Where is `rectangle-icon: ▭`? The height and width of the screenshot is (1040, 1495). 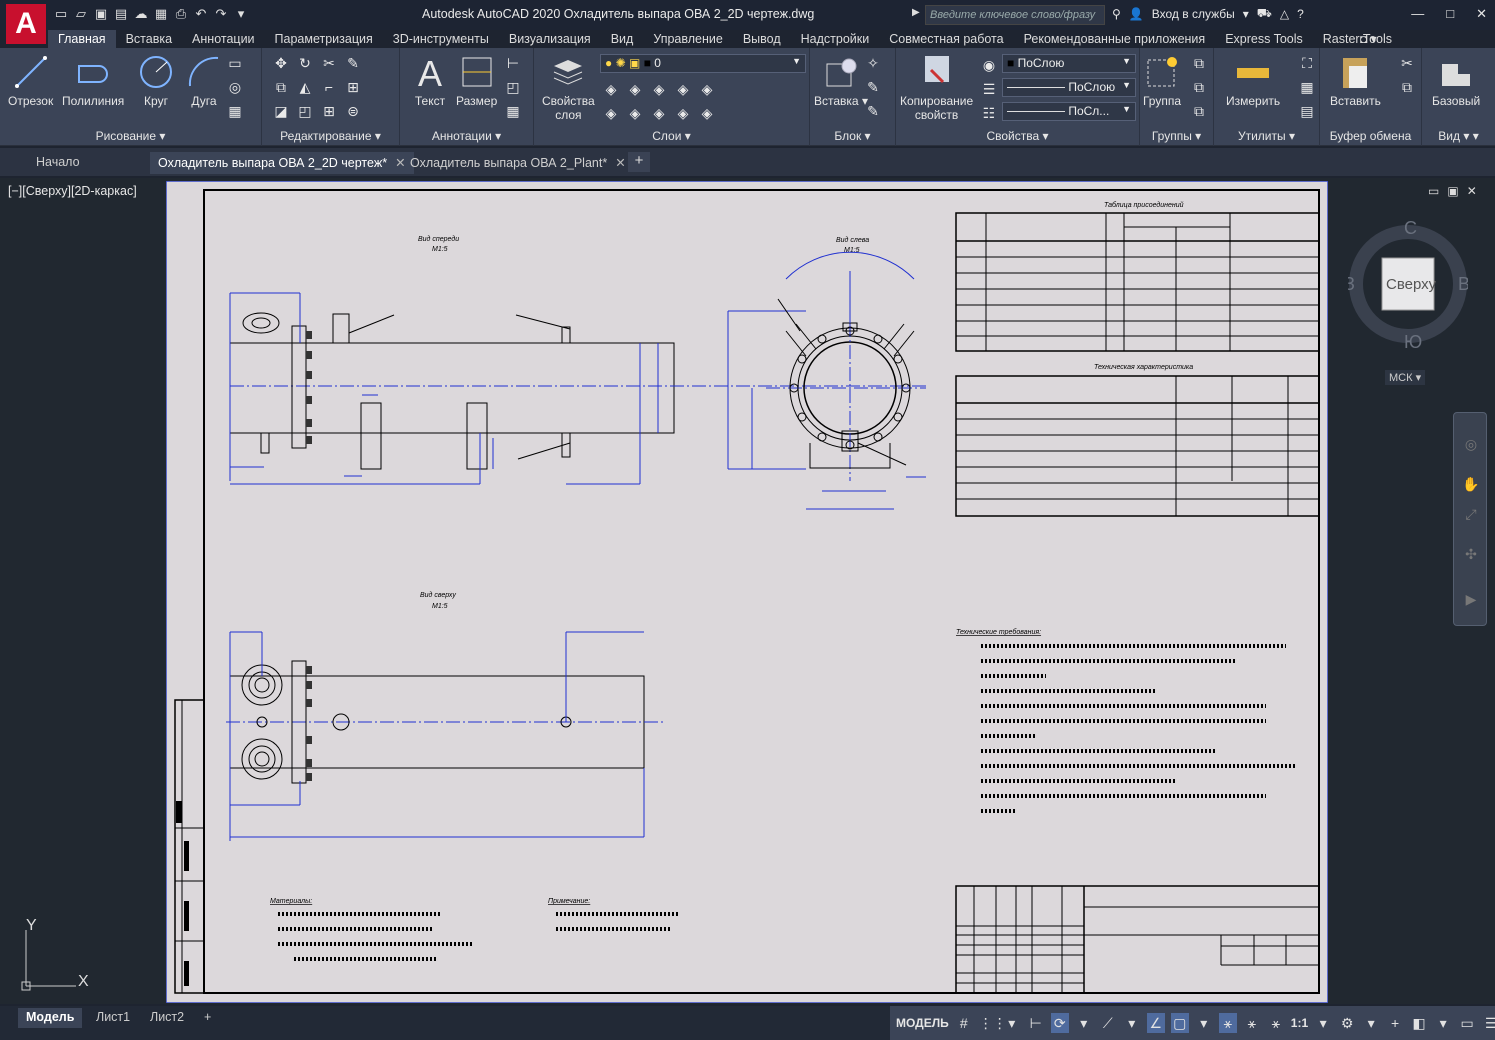 rectangle-icon: ▭ is located at coordinates (235, 63).